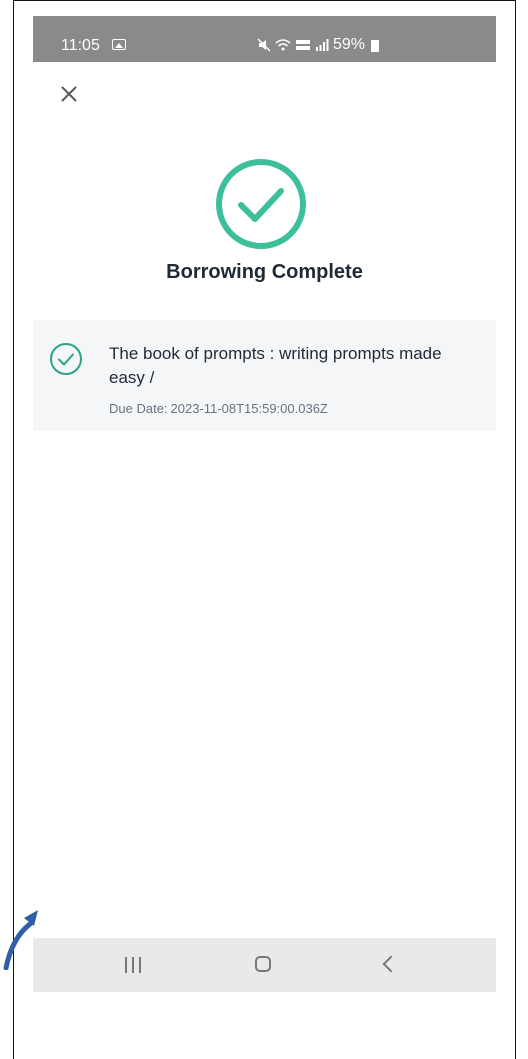 This screenshot has height=1059, width=528. Describe the element at coordinates (69, 94) in the screenshot. I see `close-button` at that location.